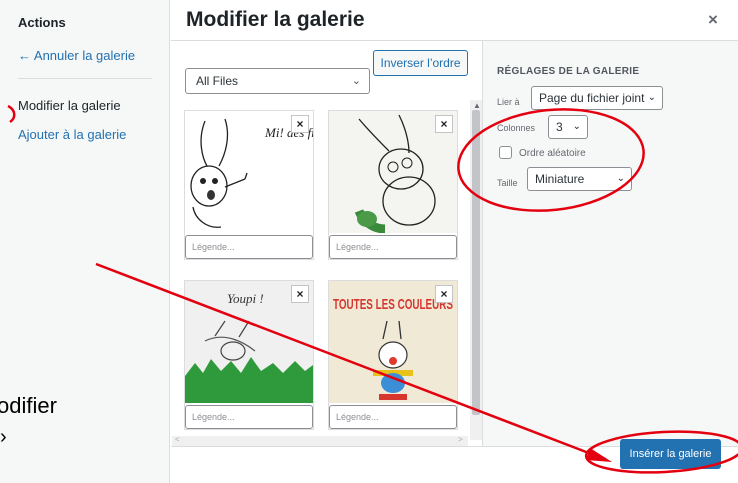 The image size is (738, 483). I want to click on scroll-left-icon: <, so click(177, 439).